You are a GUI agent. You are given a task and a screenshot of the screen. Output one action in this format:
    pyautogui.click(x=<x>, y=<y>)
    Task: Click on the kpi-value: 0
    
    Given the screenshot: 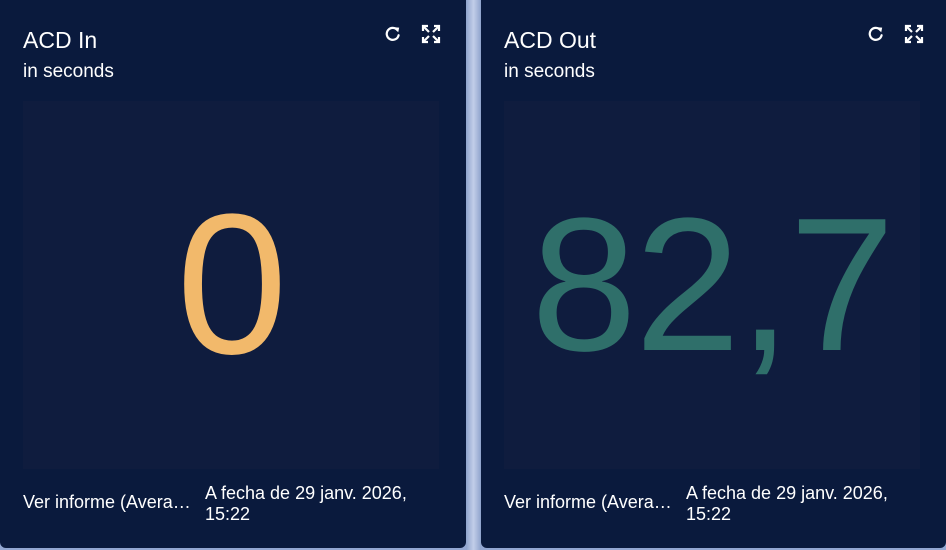 What is the action you would take?
    pyautogui.click(x=231, y=284)
    